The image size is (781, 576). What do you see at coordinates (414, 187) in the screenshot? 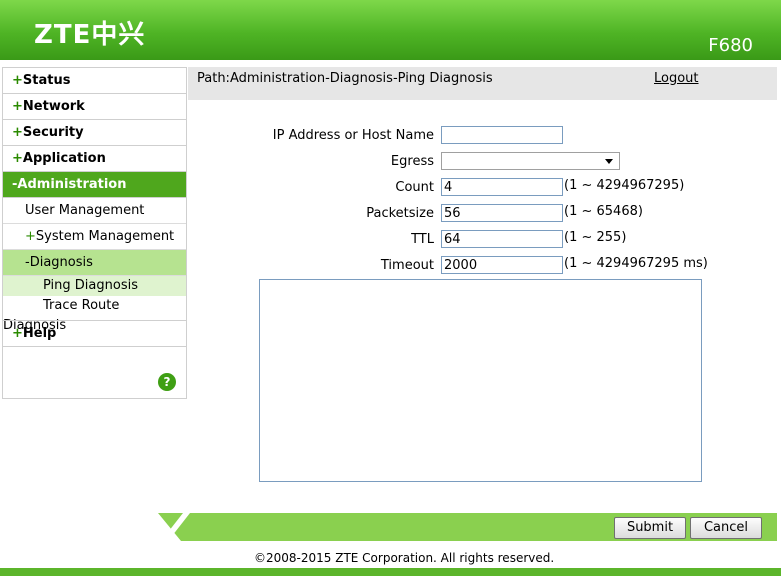
I see `count-label: Count` at bounding box center [414, 187].